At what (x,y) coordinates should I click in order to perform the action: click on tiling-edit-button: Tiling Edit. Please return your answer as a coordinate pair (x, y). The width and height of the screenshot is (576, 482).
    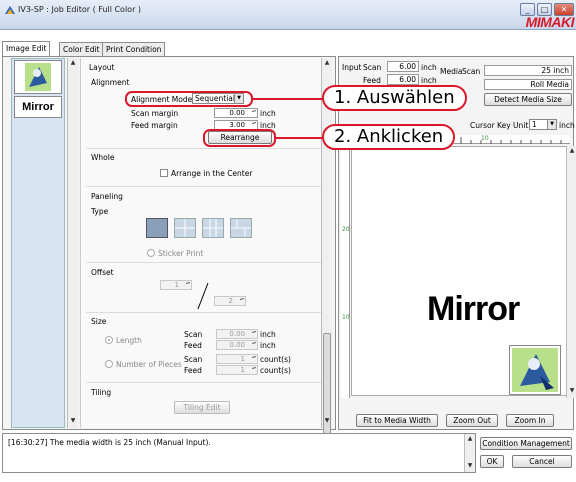
    Looking at the image, I should click on (202, 407).